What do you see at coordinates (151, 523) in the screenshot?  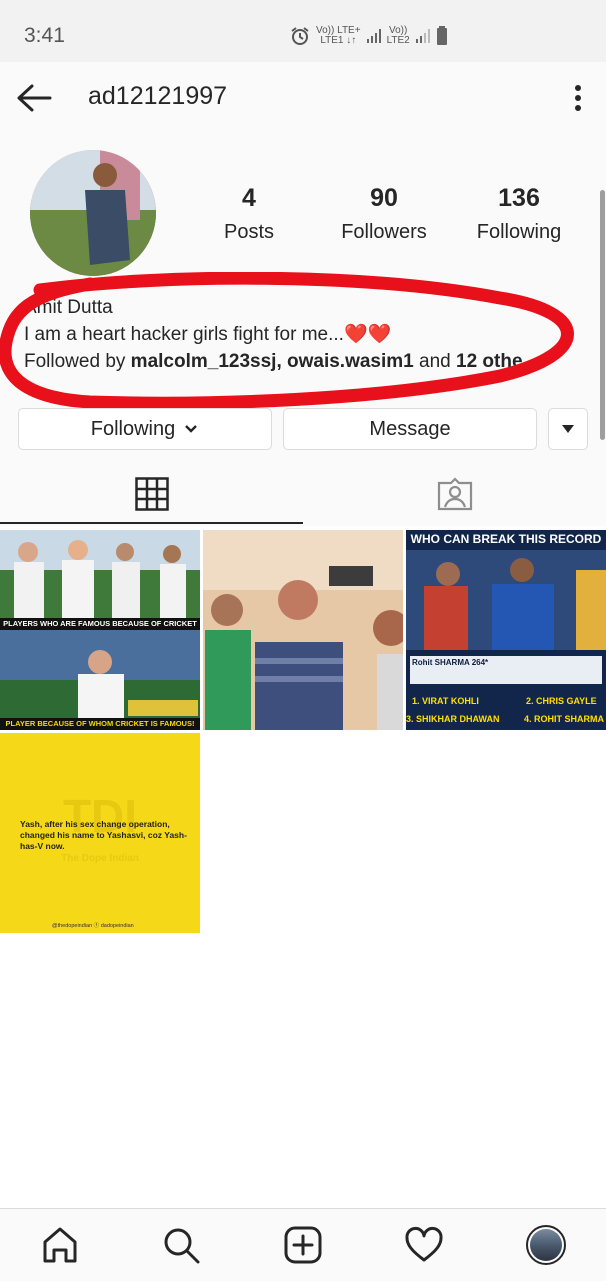 I see `active-tab-indicator` at bounding box center [151, 523].